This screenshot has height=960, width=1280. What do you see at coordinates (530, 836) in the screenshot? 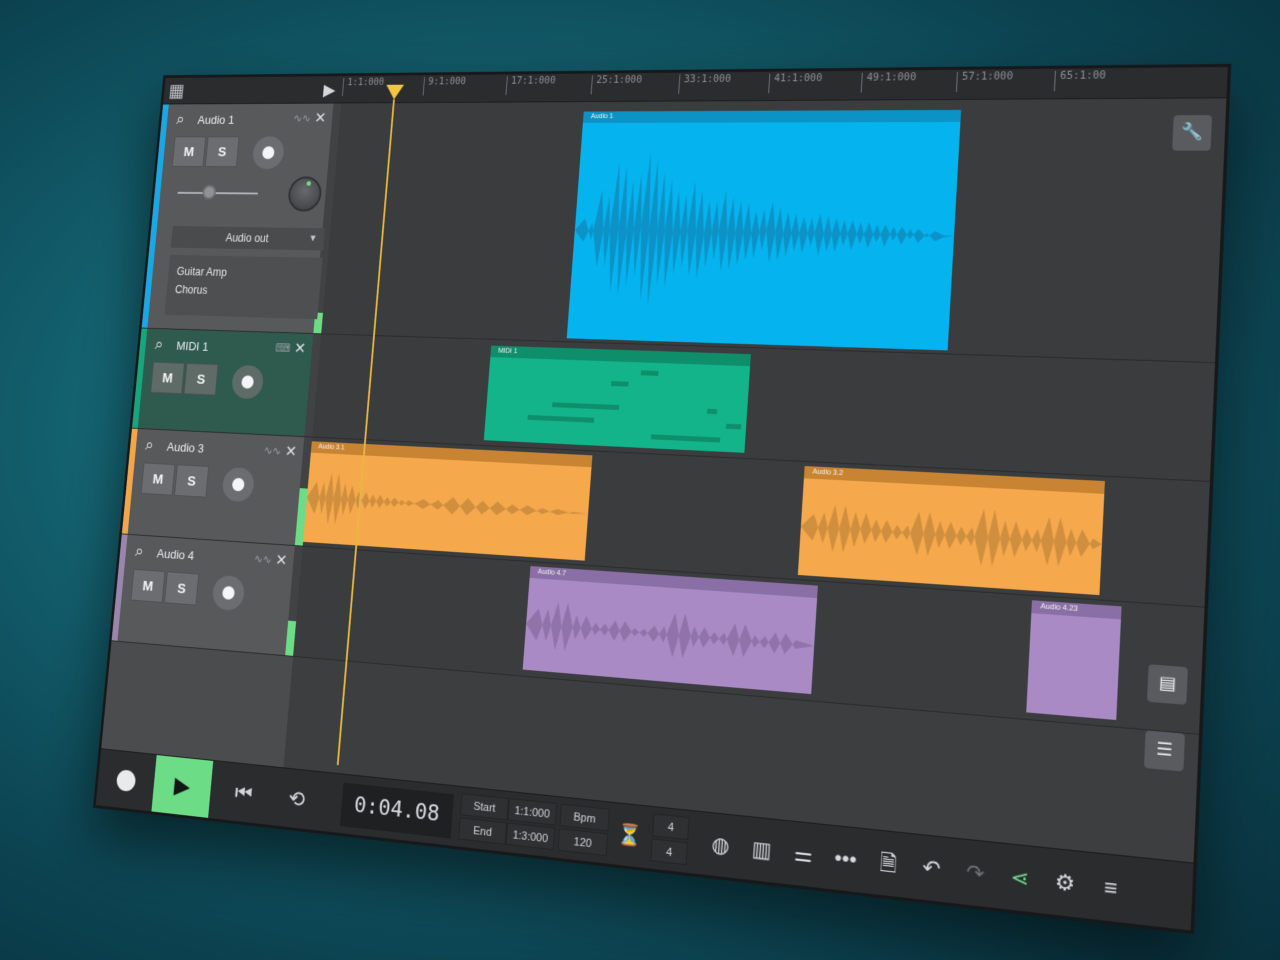
I see `end-value: 1:3:000` at bounding box center [530, 836].